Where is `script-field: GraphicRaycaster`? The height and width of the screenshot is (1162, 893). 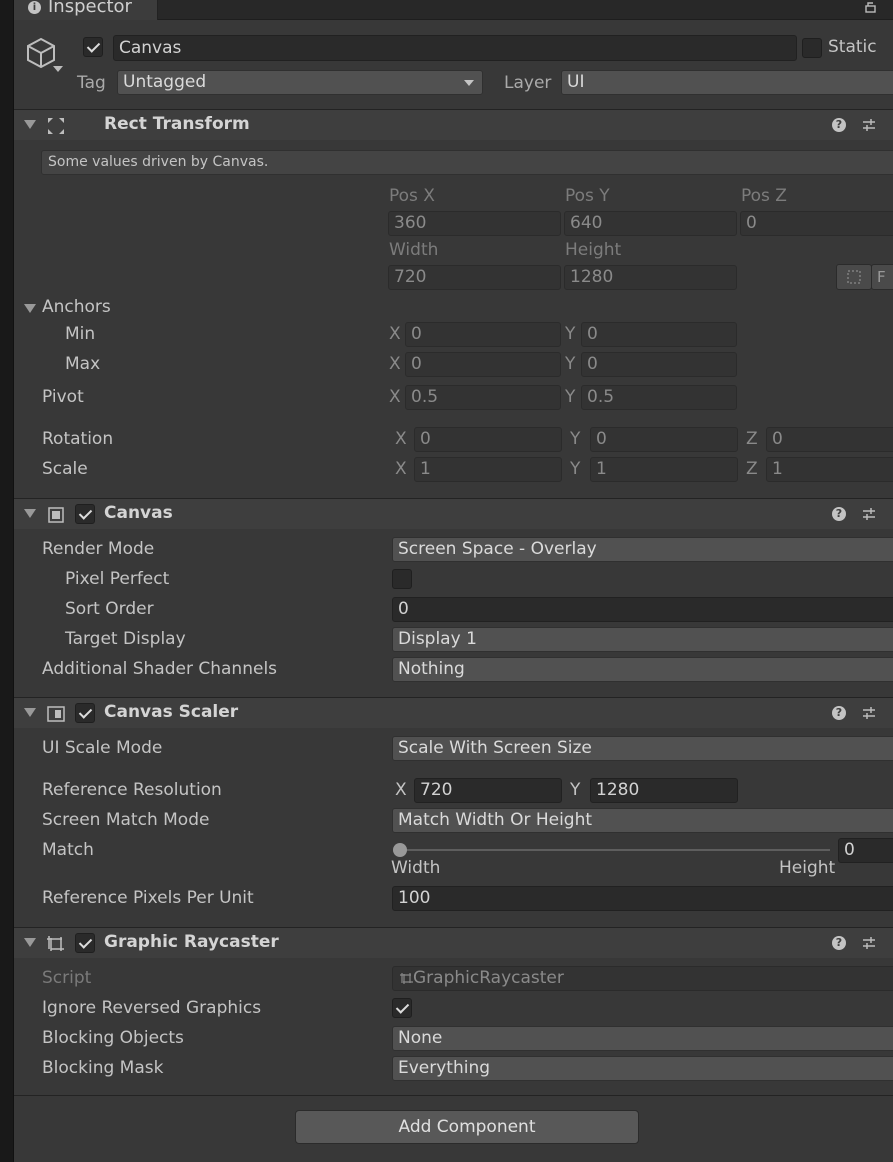 script-field: GraphicRaycaster is located at coordinates (642, 978).